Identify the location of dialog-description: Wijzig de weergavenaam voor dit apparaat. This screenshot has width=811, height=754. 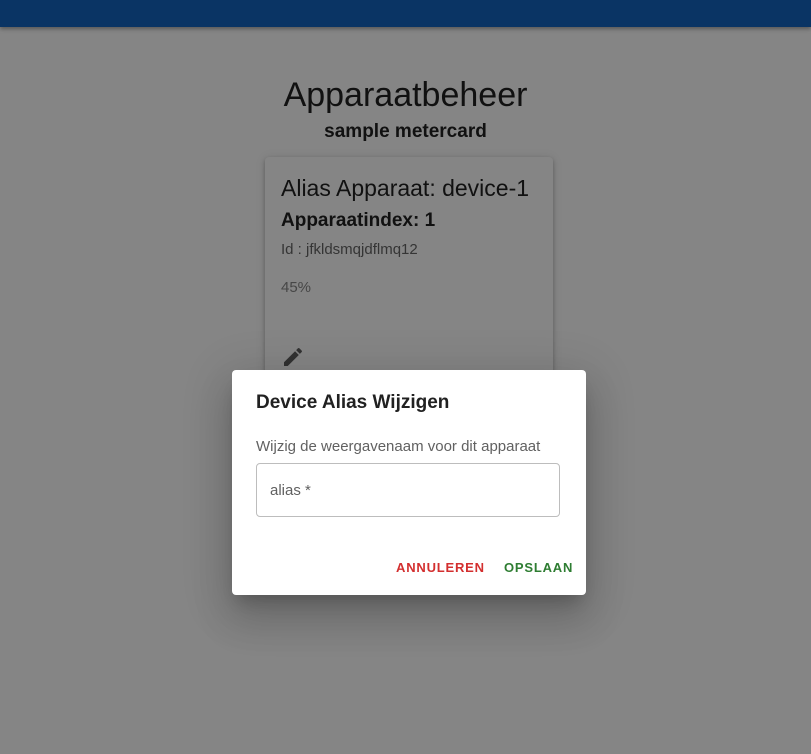
(398, 446).